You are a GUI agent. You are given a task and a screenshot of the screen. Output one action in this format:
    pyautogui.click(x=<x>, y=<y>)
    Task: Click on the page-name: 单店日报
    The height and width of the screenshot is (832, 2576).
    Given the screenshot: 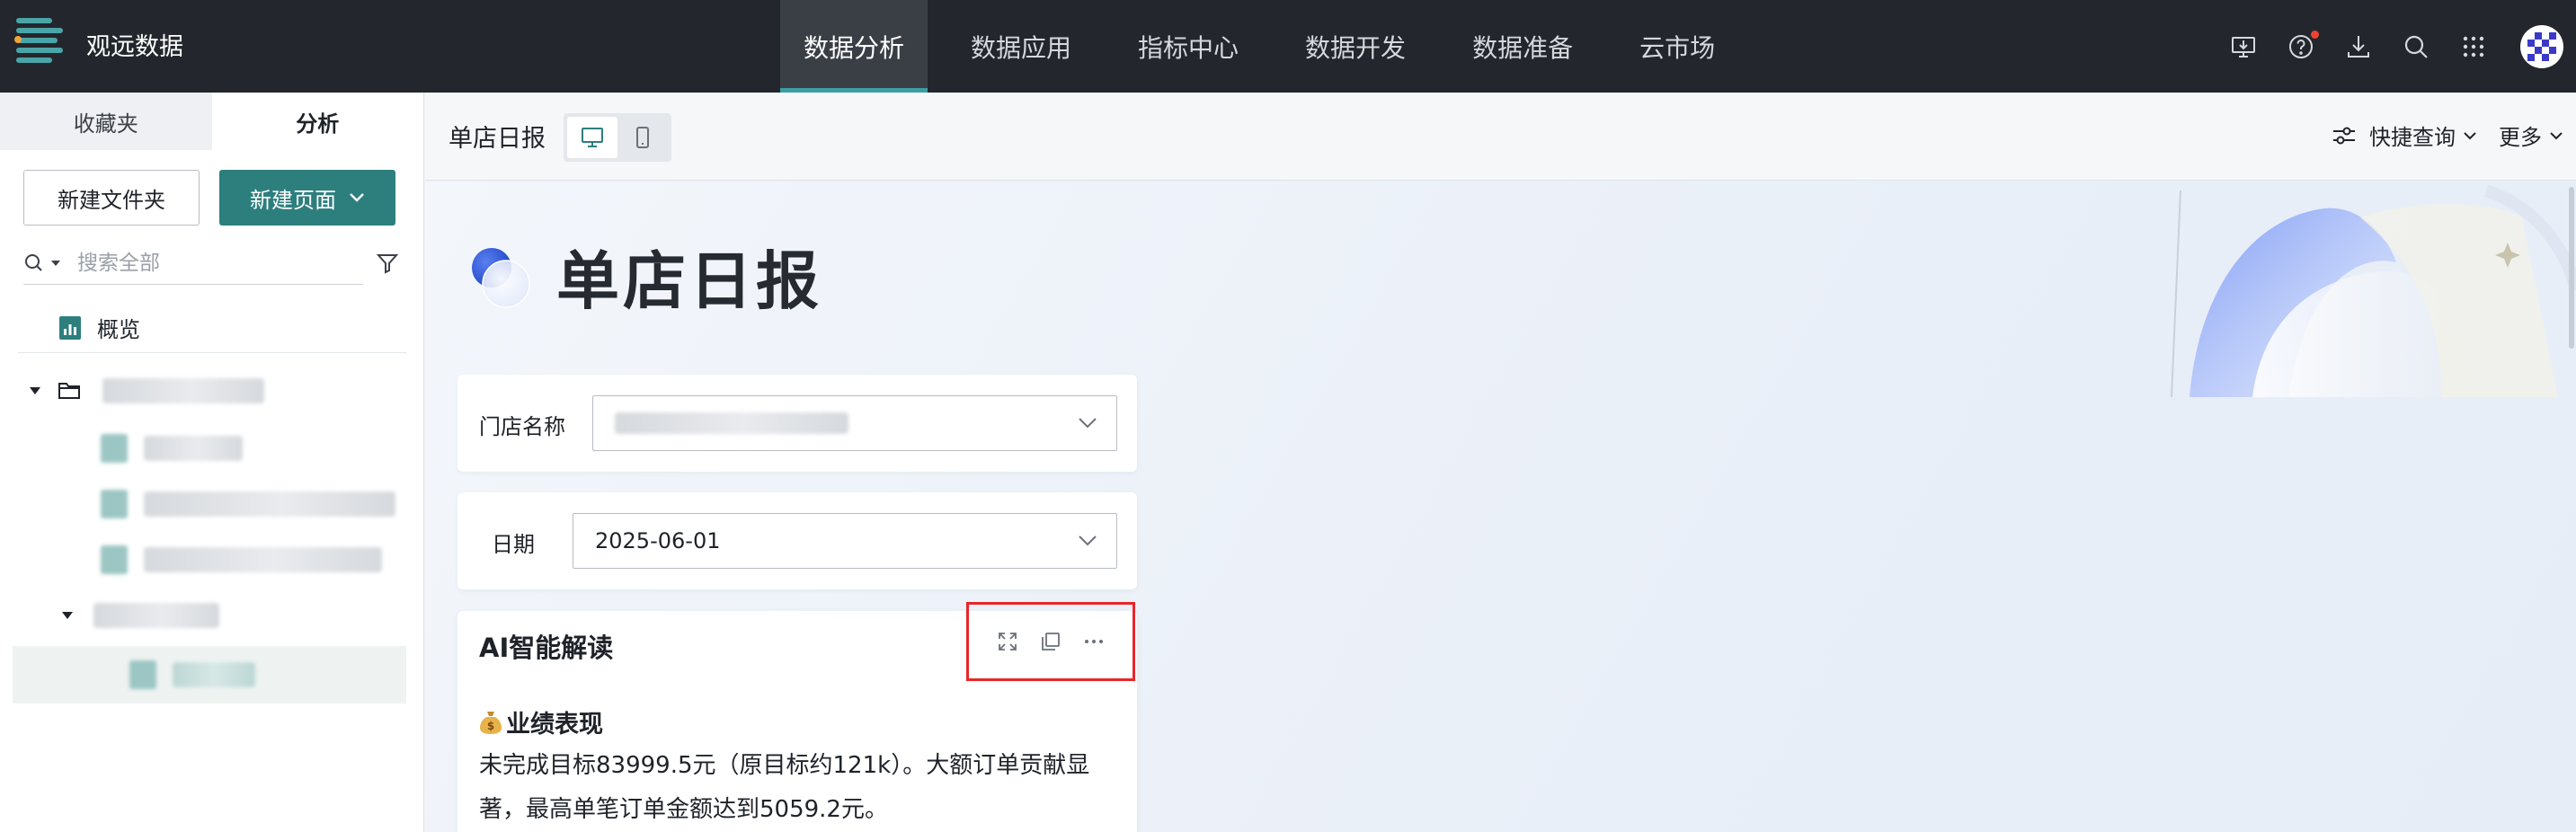 What is the action you would take?
    pyautogui.click(x=497, y=139)
    